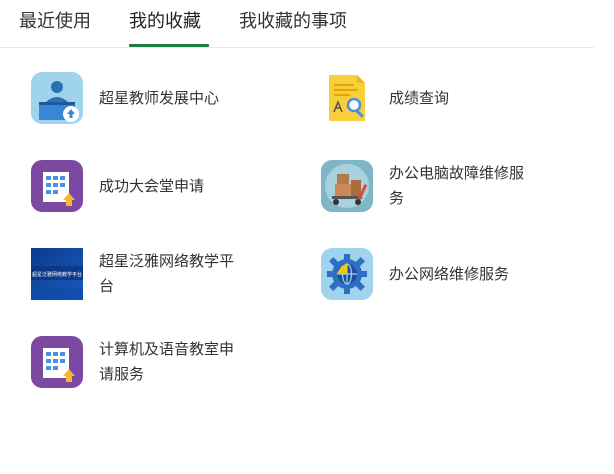 The width and height of the screenshot is (614, 474). I want to click on app-label: 计算机及语音教室申请服务, so click(167, 361).